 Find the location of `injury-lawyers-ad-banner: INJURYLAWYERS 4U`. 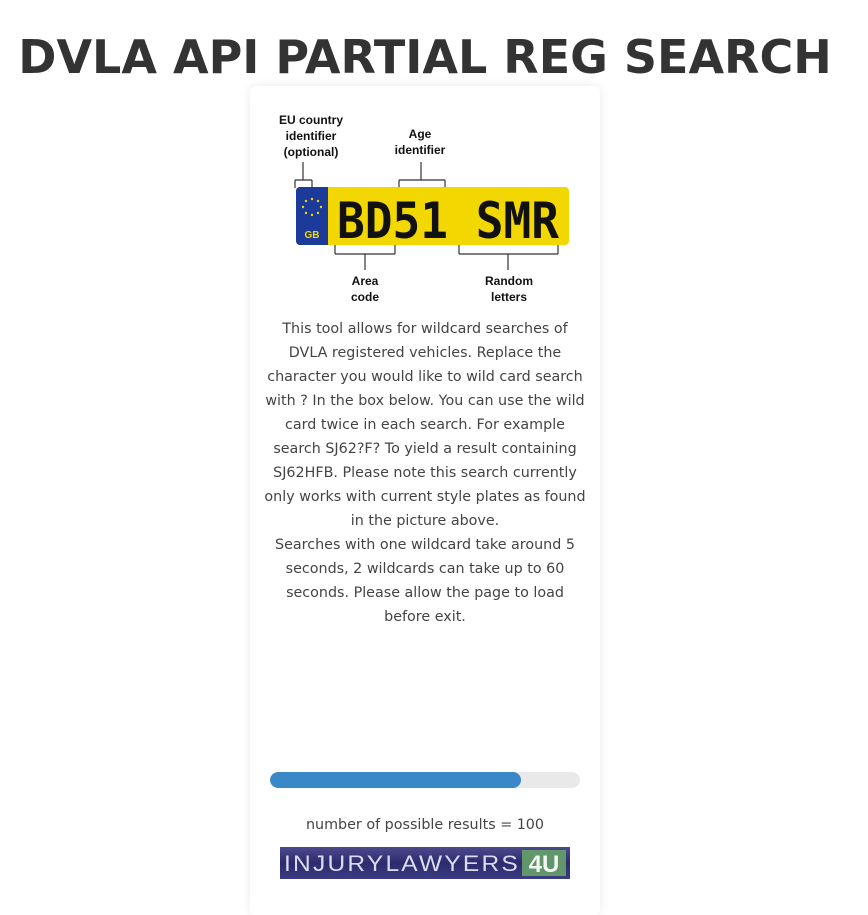

injury-lawyers-ad-banner: INJURYLAWYERS 4U is located at coordinates (425, 863).